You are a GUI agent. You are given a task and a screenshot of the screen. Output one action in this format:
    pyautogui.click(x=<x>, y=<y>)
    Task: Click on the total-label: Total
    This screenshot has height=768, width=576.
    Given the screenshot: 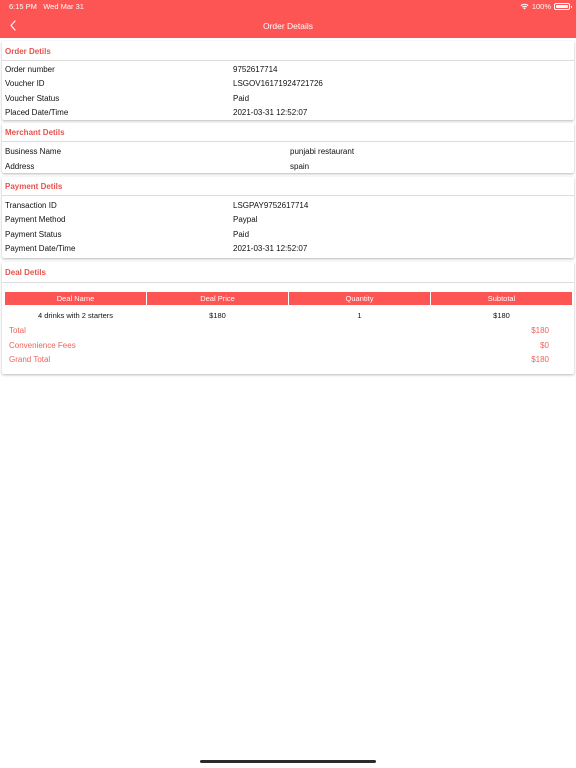 What is the action you would take?
    pyautogui.click(x=17, y=330)
    